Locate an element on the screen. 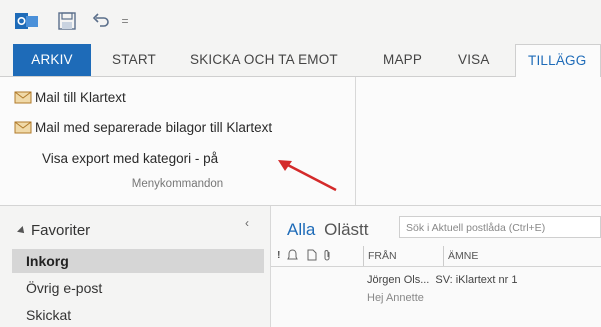  undo-icon is located at coordinates (101, 21).